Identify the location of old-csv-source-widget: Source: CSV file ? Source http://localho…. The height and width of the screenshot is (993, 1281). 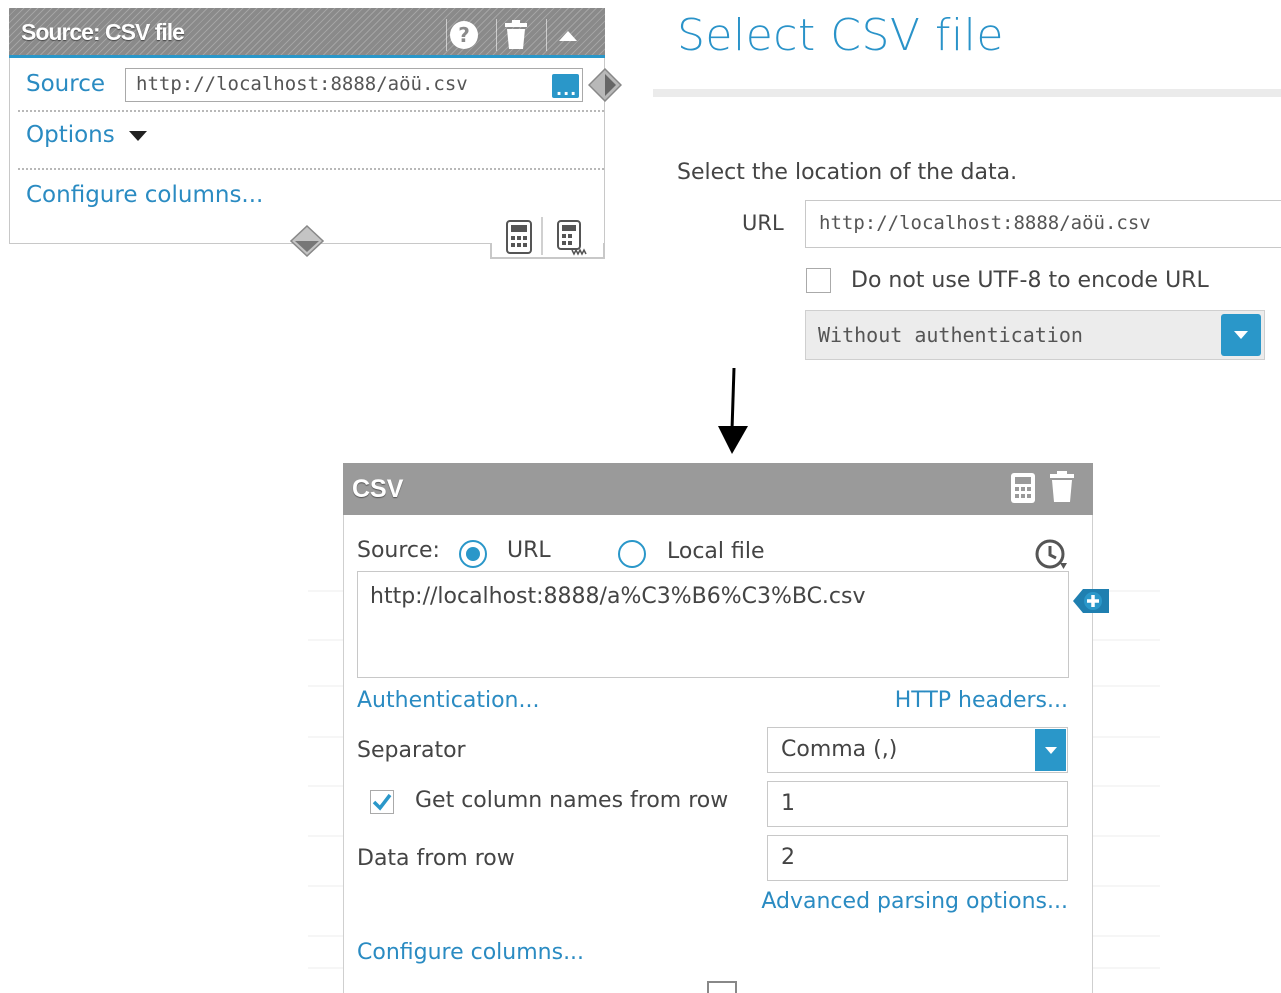
(307, 133).